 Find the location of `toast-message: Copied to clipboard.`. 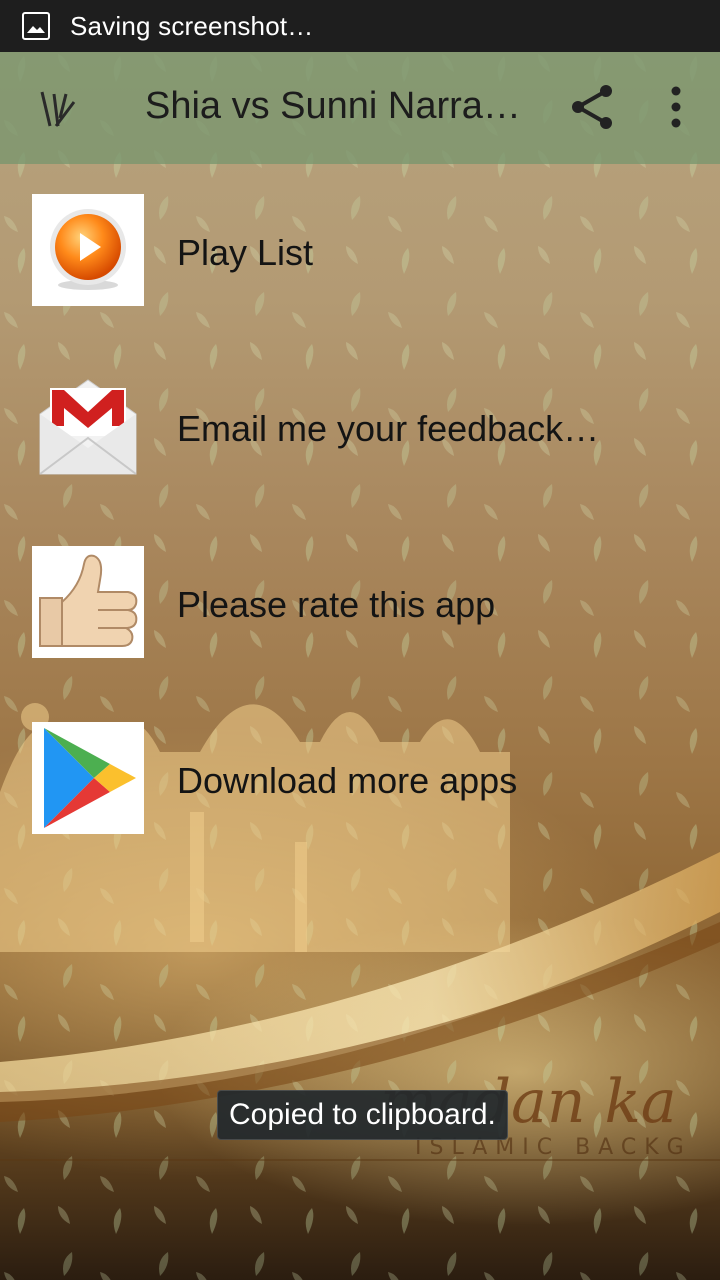

toast-message: Copied to clipboard. is located at coordinates (362, 1115).